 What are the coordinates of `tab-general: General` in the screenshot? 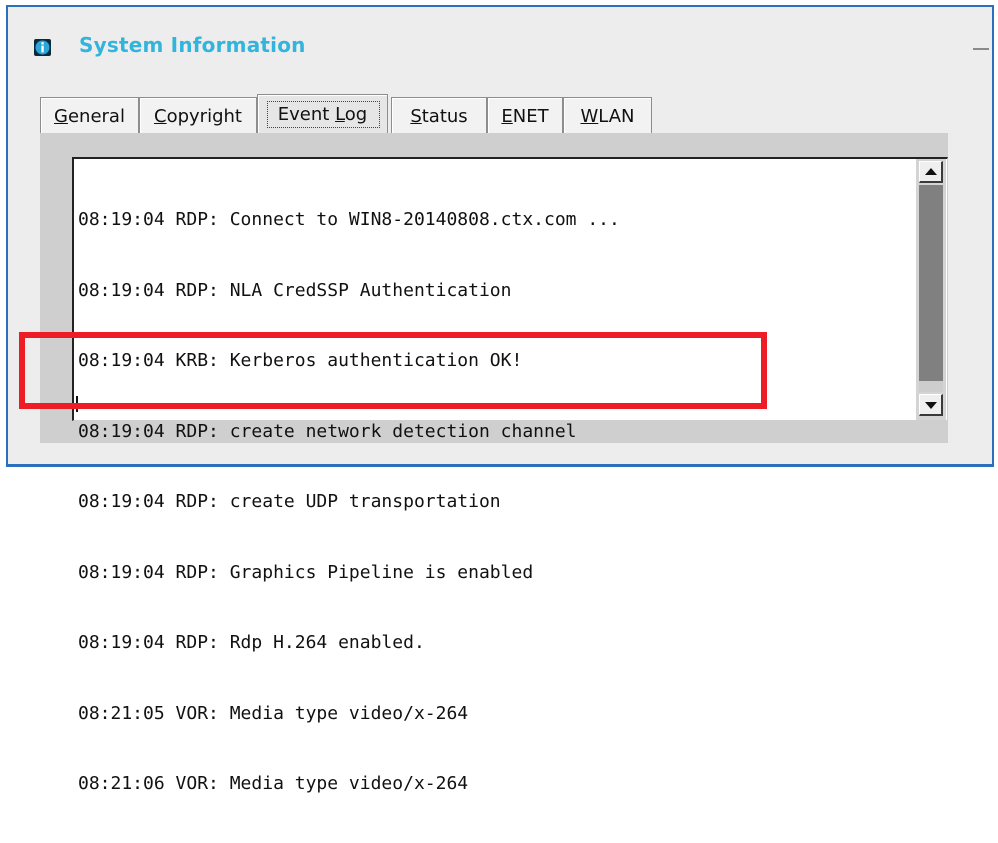 It's located at (89, 116).